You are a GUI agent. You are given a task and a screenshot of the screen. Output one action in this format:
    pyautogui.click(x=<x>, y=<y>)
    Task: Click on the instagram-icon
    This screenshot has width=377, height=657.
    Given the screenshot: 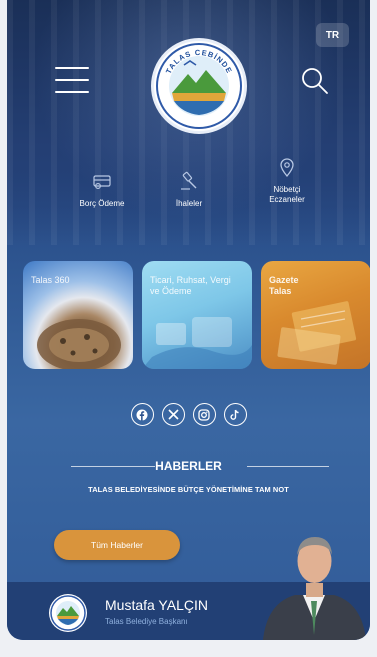 What is the action you would take?
    pyautogui.click(x=204, y=414)
    